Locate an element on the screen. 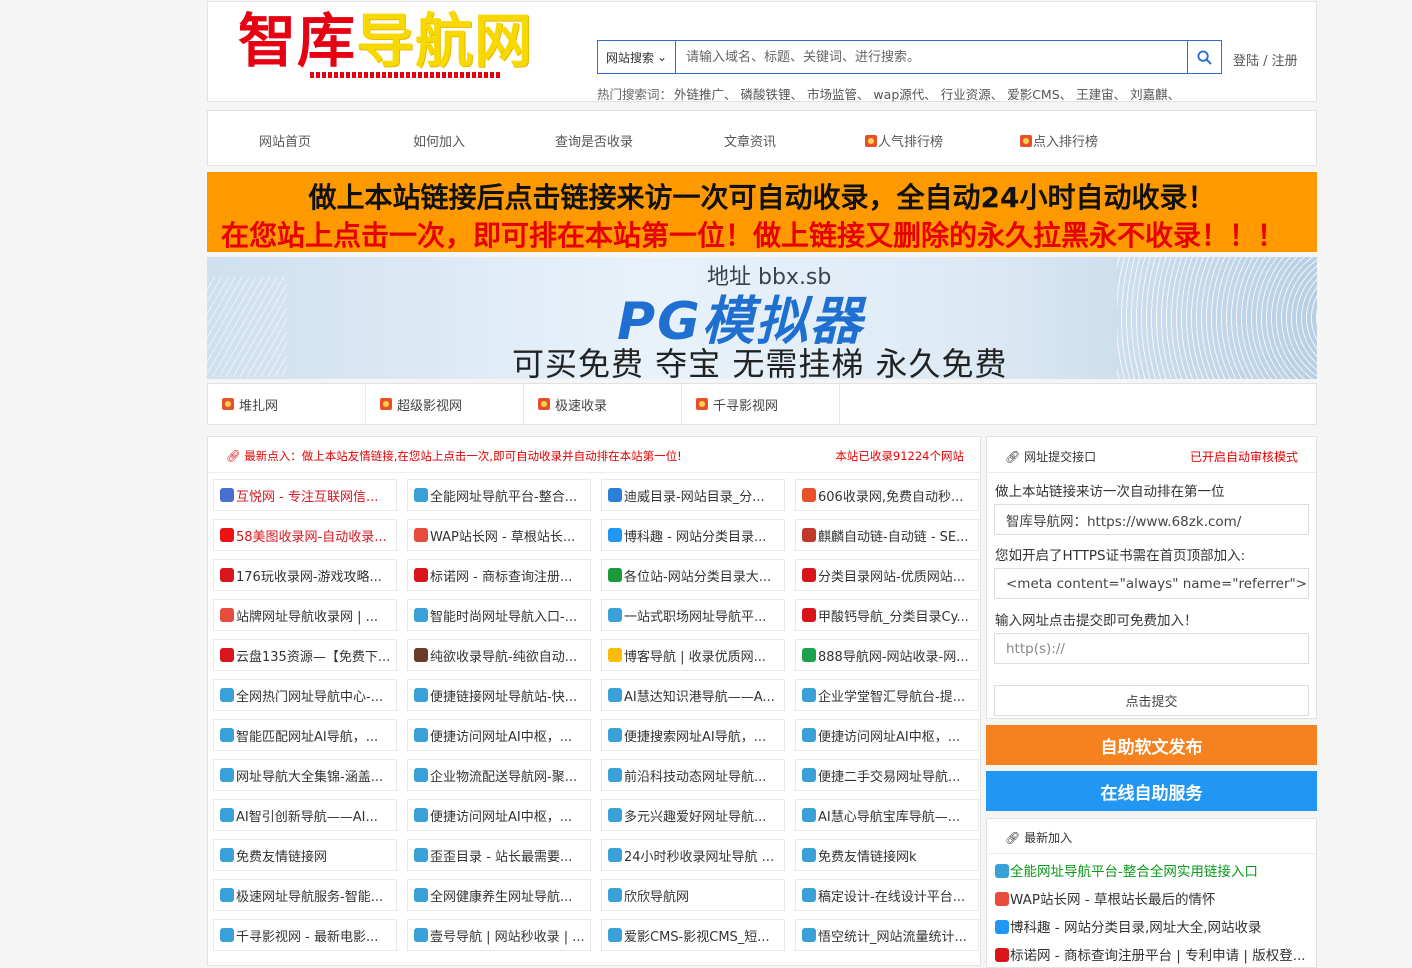 This screenshot has height=968, width=1412. nav-home: 网站首页 is located at coordinates (285, 140).